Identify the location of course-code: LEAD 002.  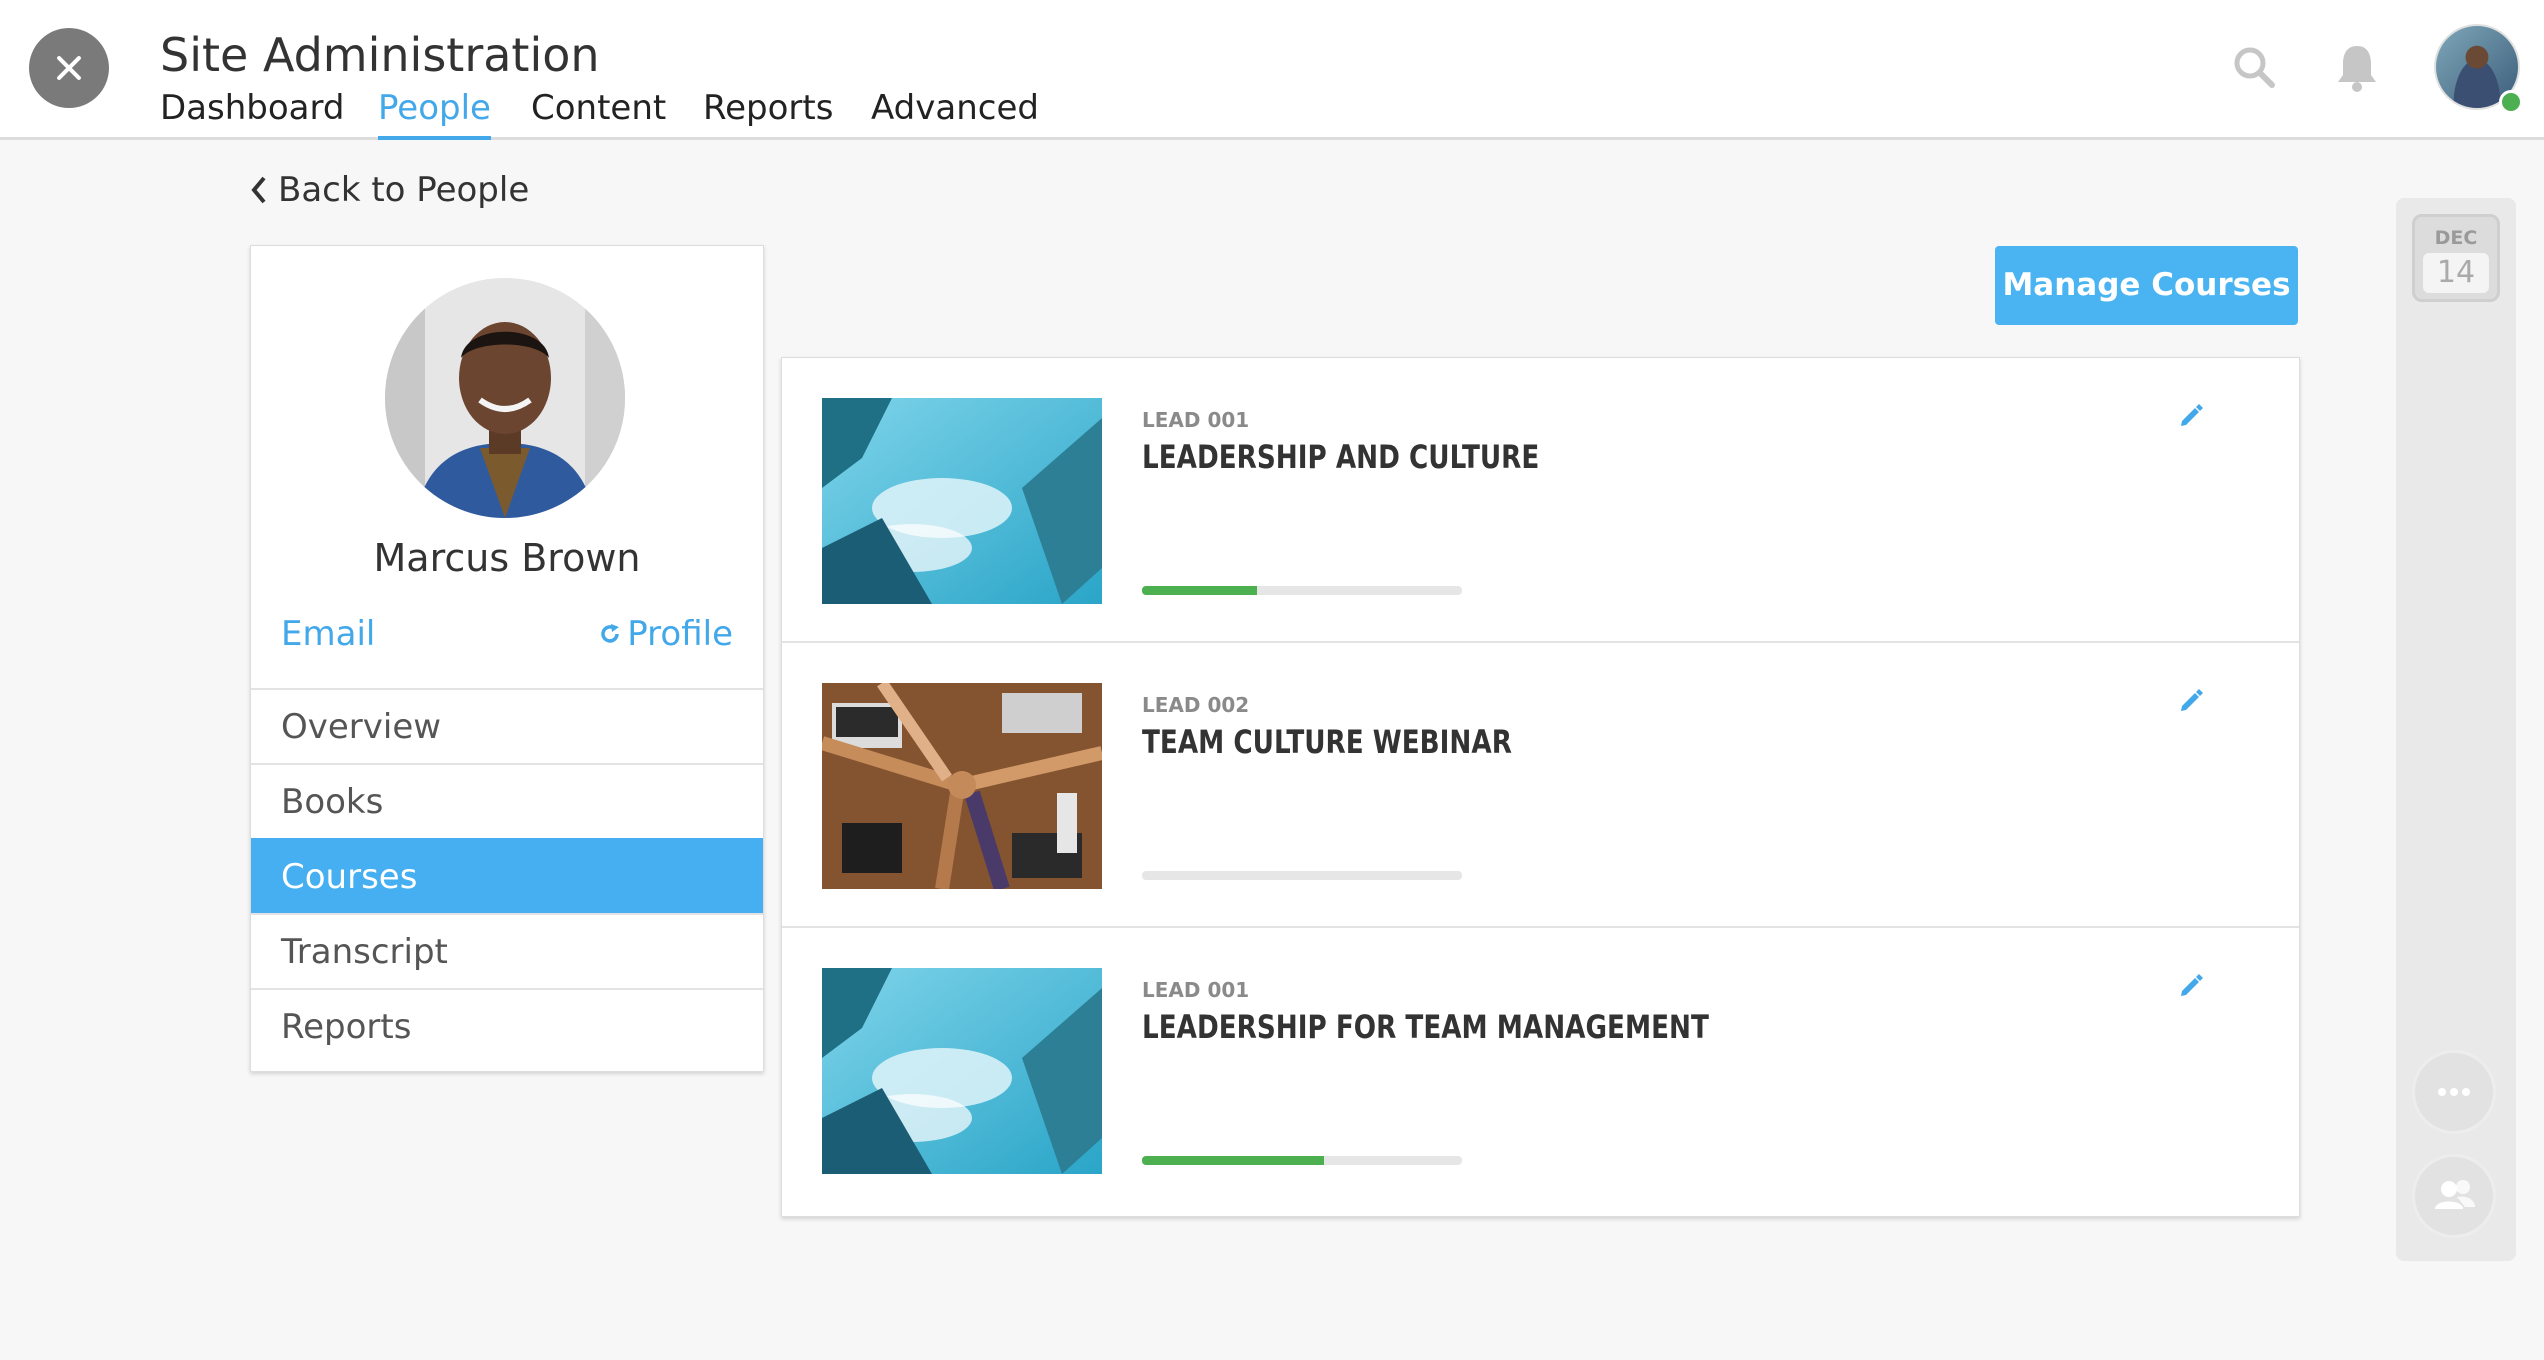
(1196, 705).